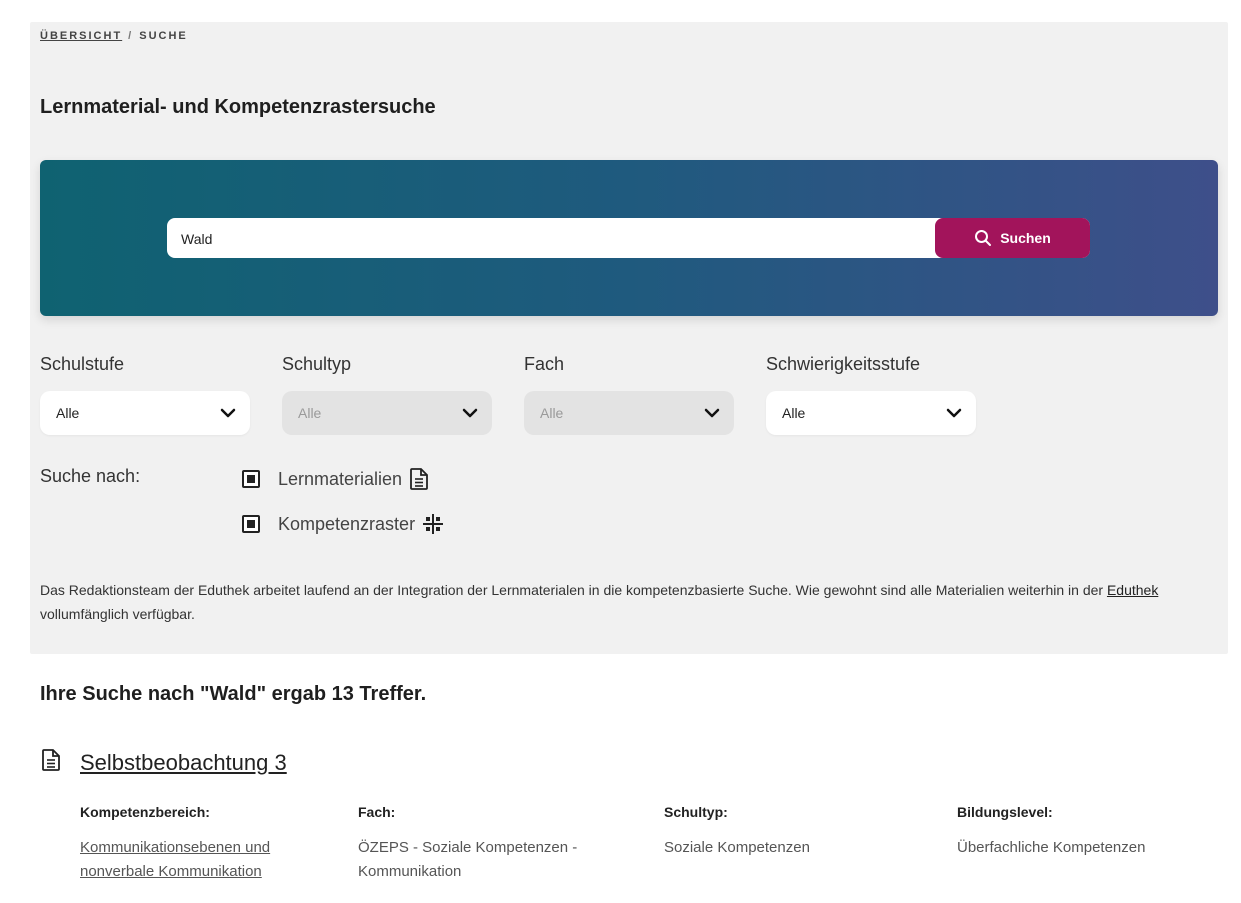  Describe the element at coordinates (81, 36) in the screenshot. I see `breadcrumb-home-link: ÜBERSICHT` at that location.